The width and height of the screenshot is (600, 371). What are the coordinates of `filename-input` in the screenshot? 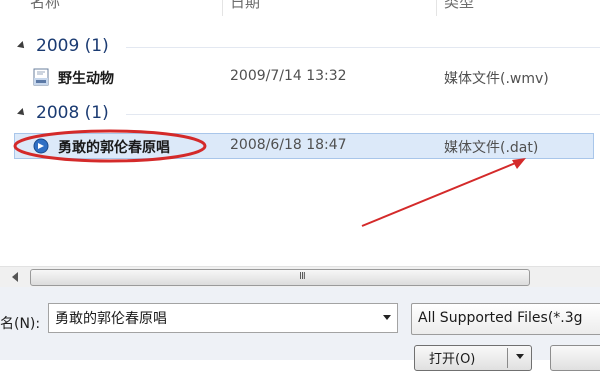 It's located at (205, 318).